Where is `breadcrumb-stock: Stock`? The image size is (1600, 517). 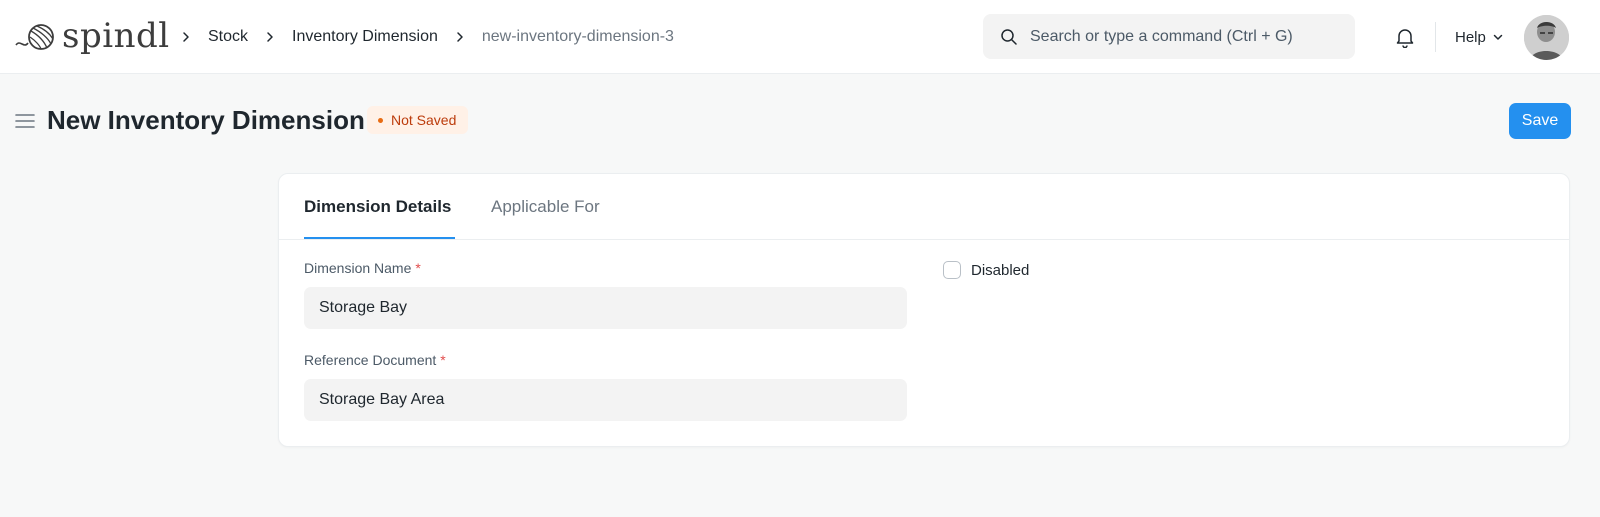 breadcrumb-stock: Stock is located at coordinates (228, 37).